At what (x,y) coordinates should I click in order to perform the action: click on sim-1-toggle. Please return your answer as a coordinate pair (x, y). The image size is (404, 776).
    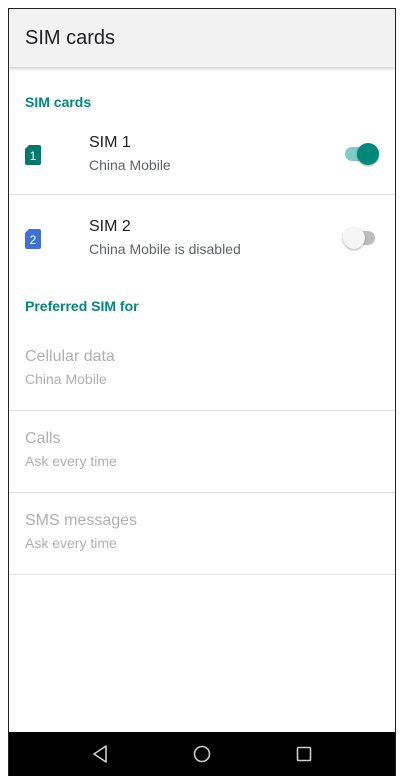
    Looking at the image, I should click on (361, 154).